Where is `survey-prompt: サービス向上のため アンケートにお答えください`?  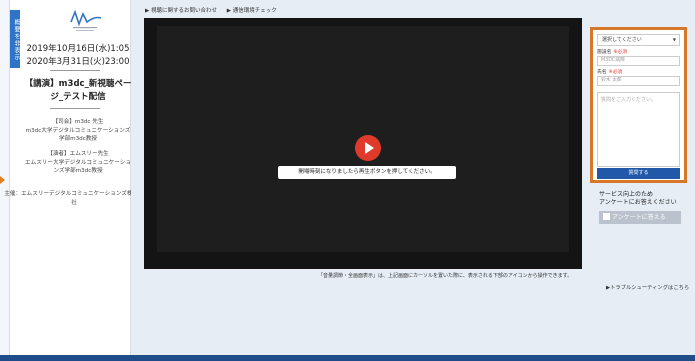
survey-prompt: サービス向上のため アンケートにお答えください is located at coordinates (638, 199).